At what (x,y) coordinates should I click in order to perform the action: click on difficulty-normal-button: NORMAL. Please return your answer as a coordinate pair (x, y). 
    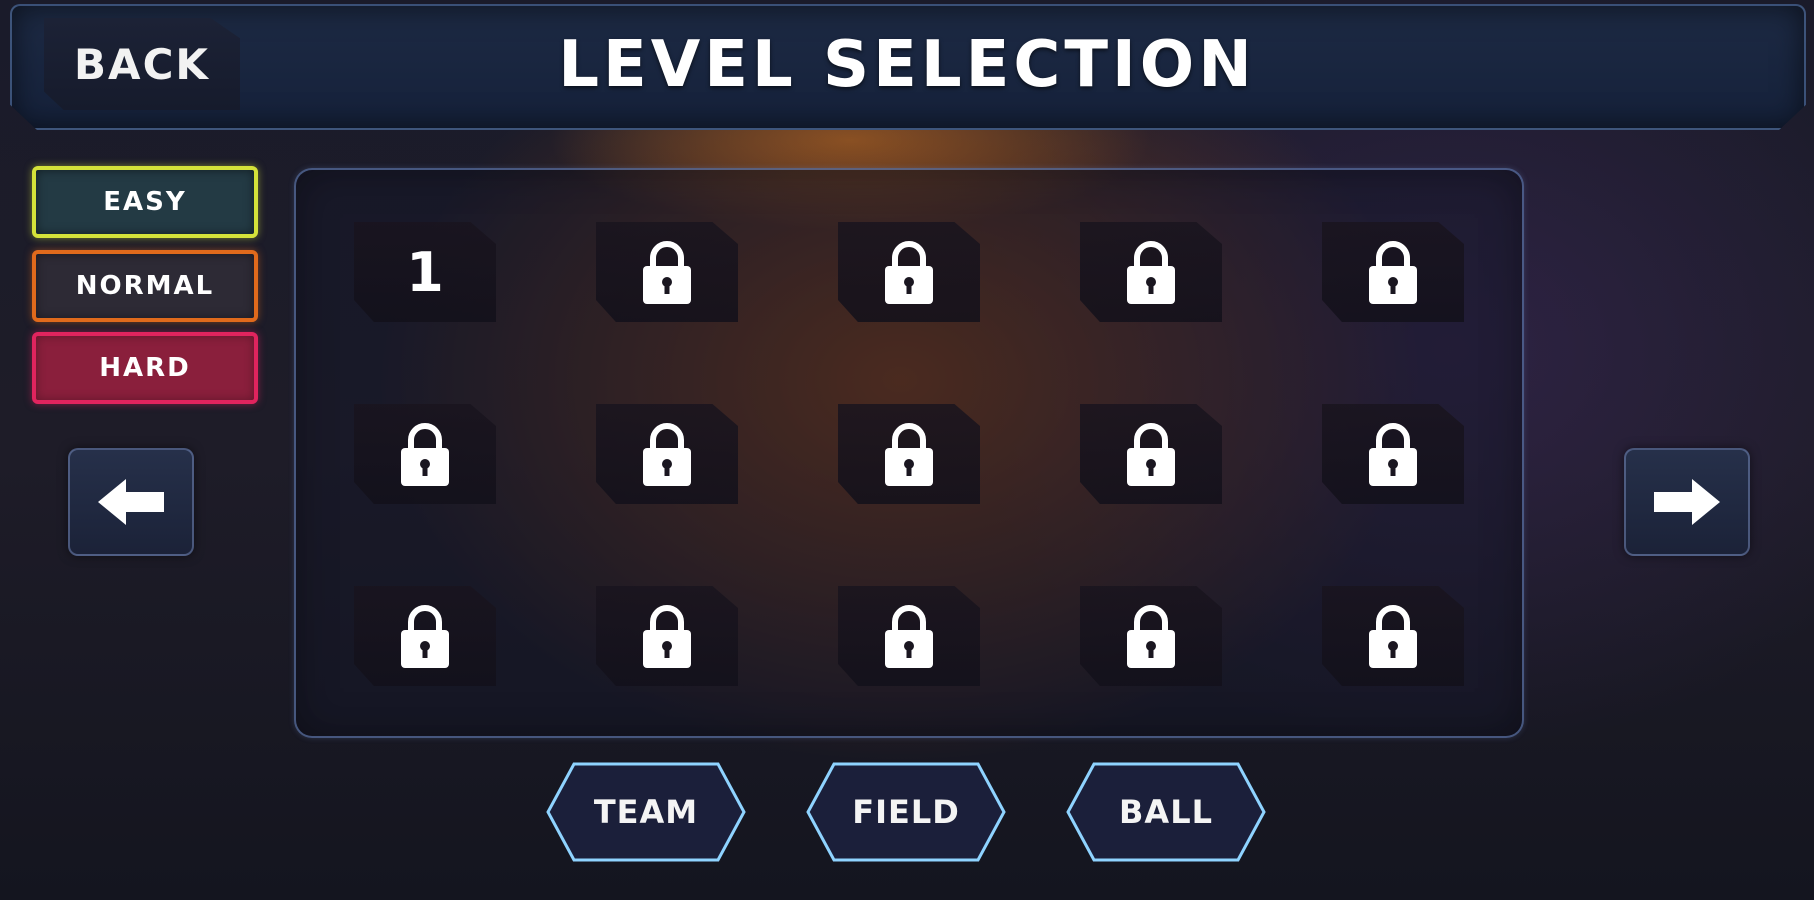
    Looking at the image, I should click on (145, 286).